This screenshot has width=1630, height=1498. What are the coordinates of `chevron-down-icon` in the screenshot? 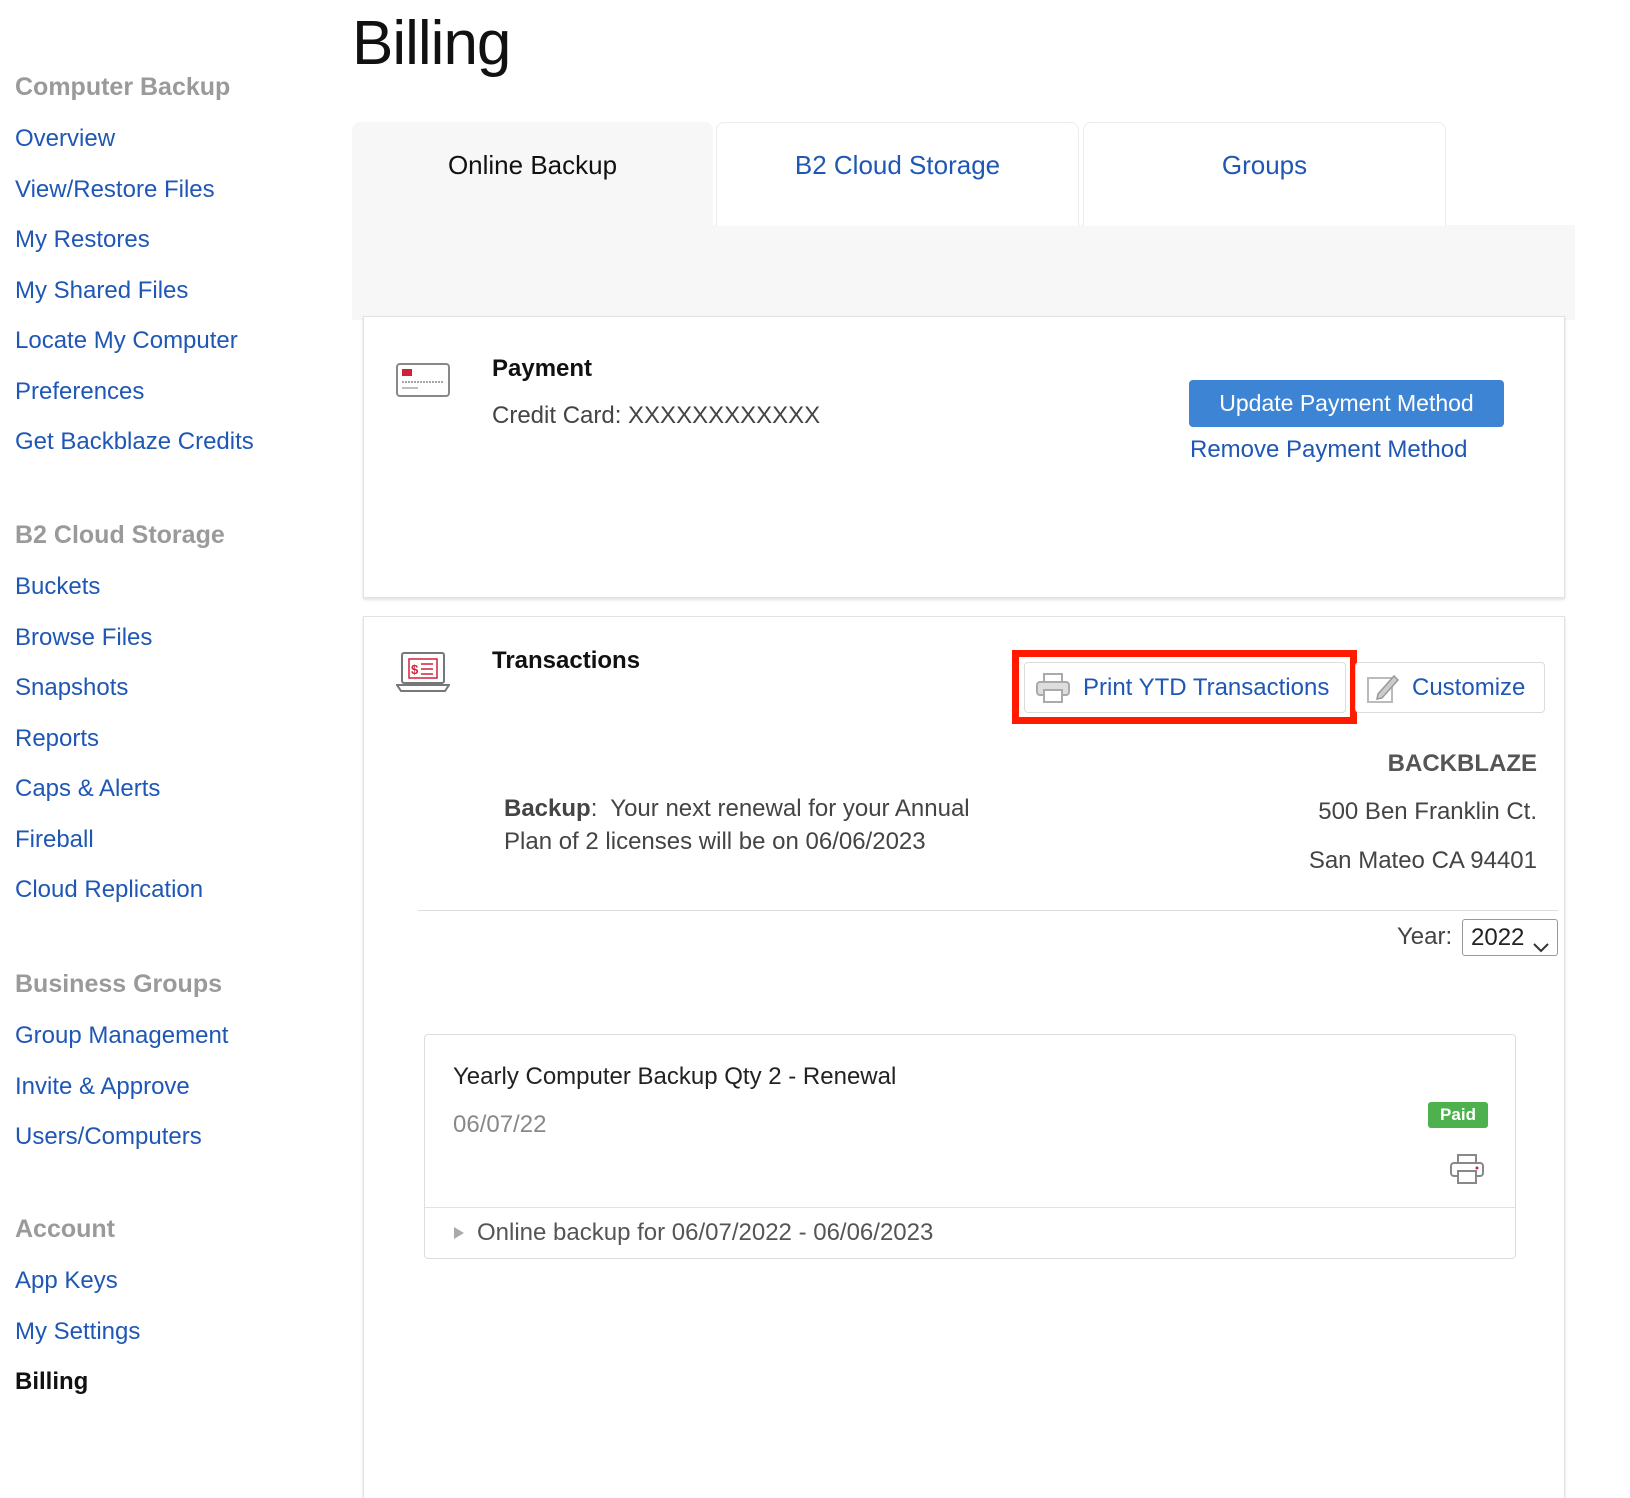 It's located at (1541, 946).